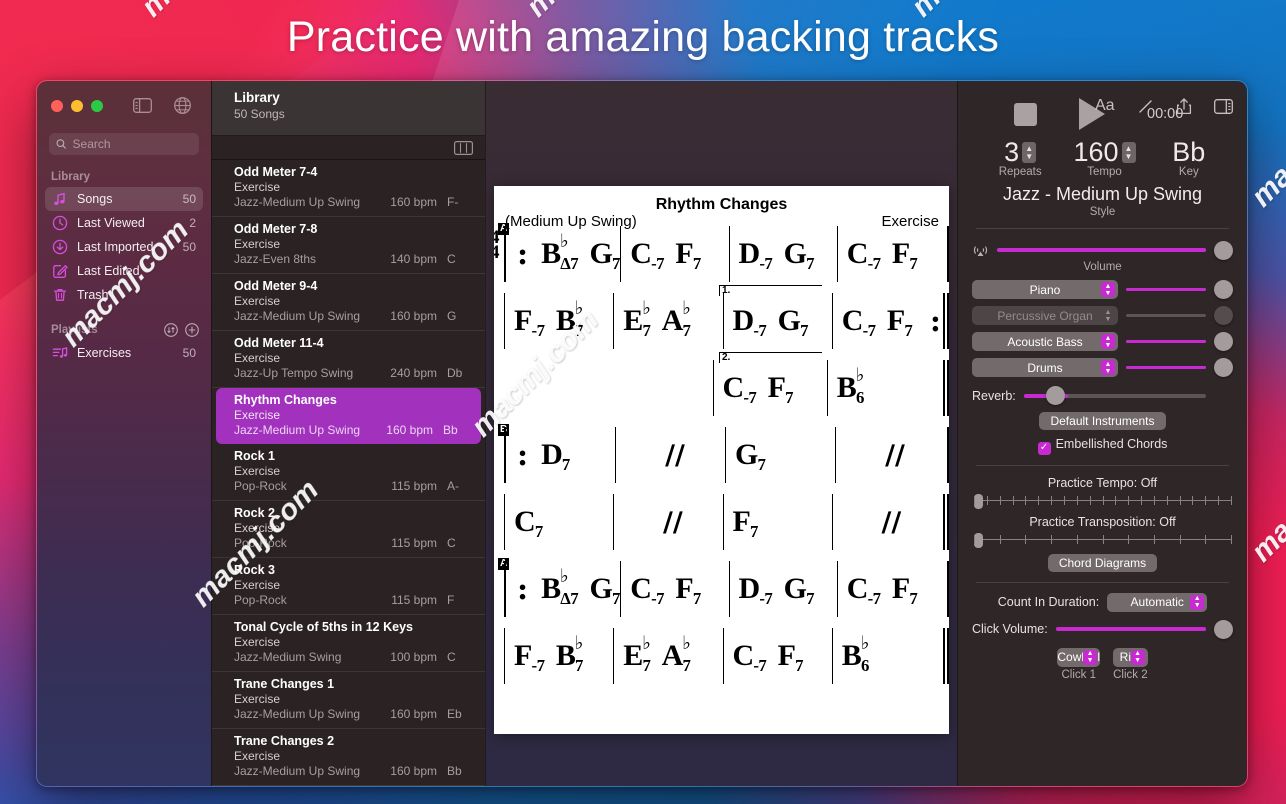  What do you see at coordinates (1104, 157) in the screenshot?
I see `tempo-param: 160 ▲ ▼ Tempo` at bounding box center [1104, 157].